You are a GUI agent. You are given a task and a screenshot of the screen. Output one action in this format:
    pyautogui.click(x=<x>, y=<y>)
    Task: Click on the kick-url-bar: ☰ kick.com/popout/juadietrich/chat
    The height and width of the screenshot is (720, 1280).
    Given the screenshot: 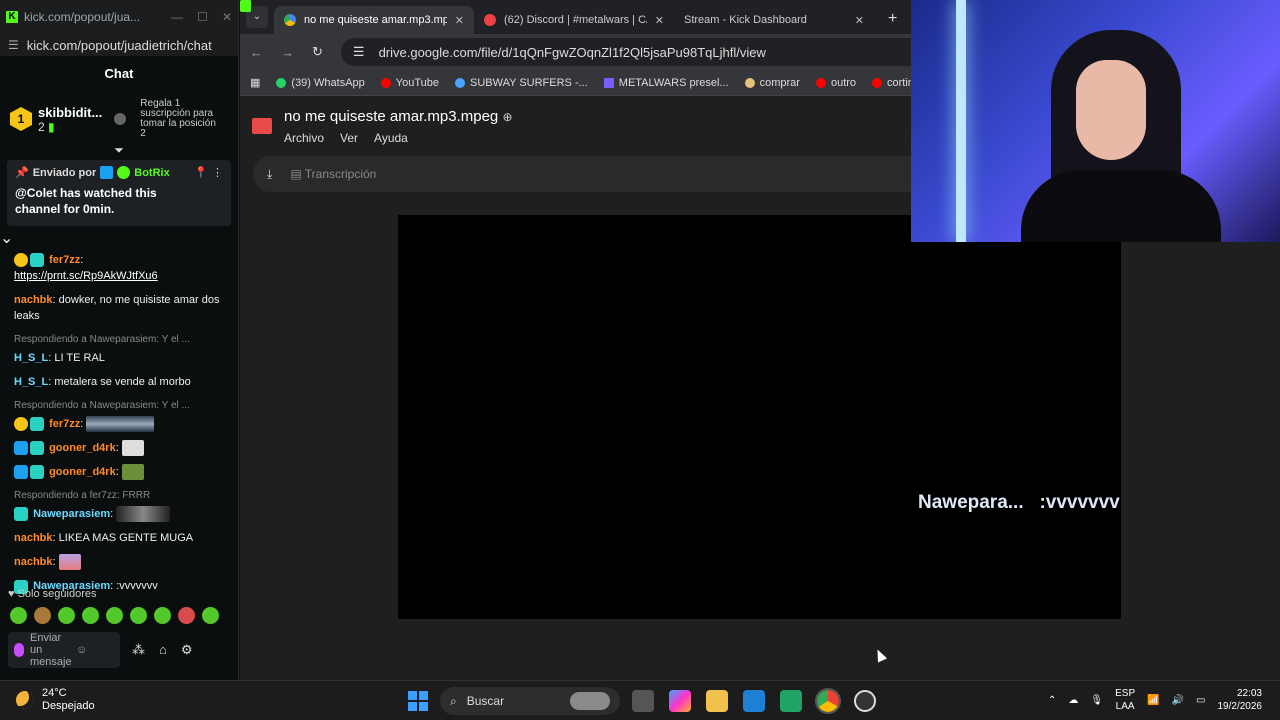 What is the action you would take?
    pyautogui.click(x=119, y=45)
    